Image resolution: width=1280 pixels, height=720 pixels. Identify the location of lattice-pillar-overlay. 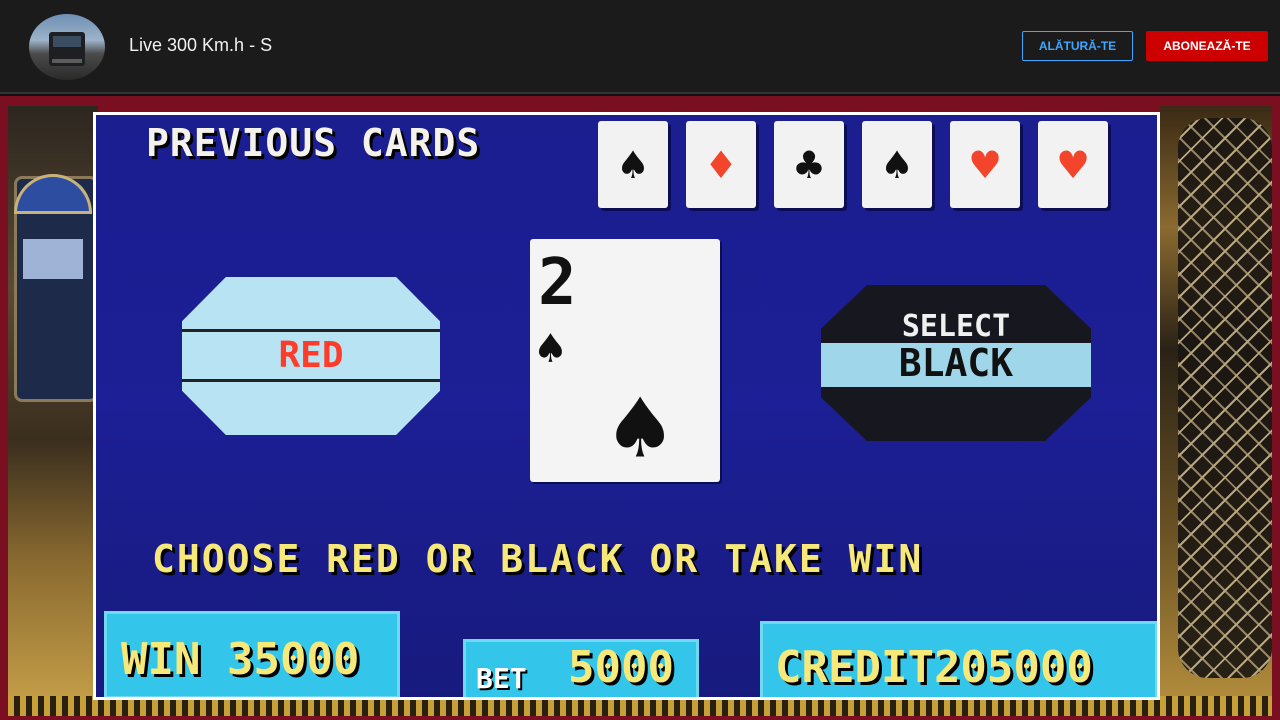
(1225, 398).